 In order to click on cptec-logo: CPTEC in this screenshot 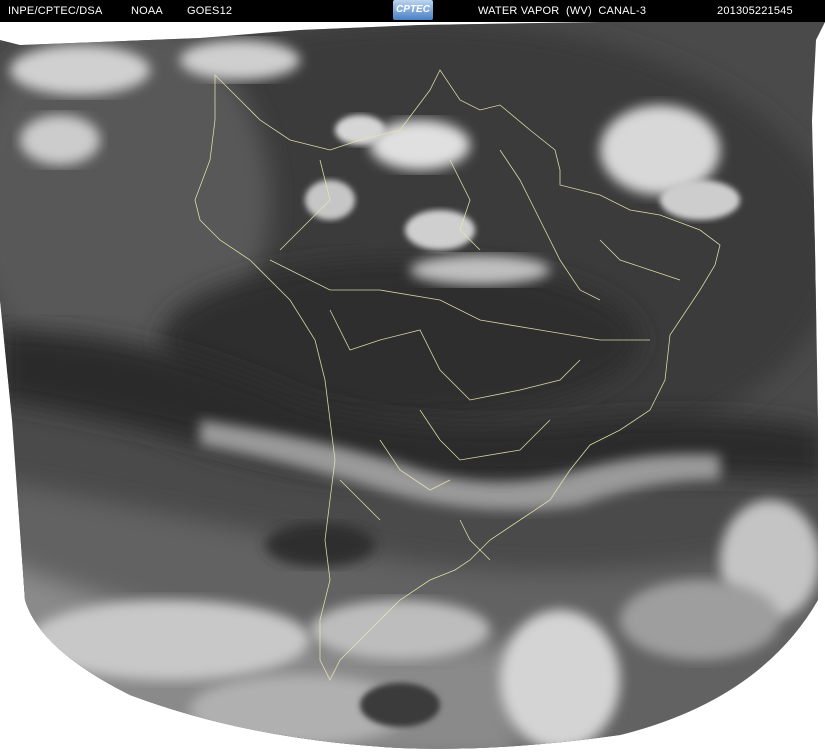, I will do `click(413, 10)`.